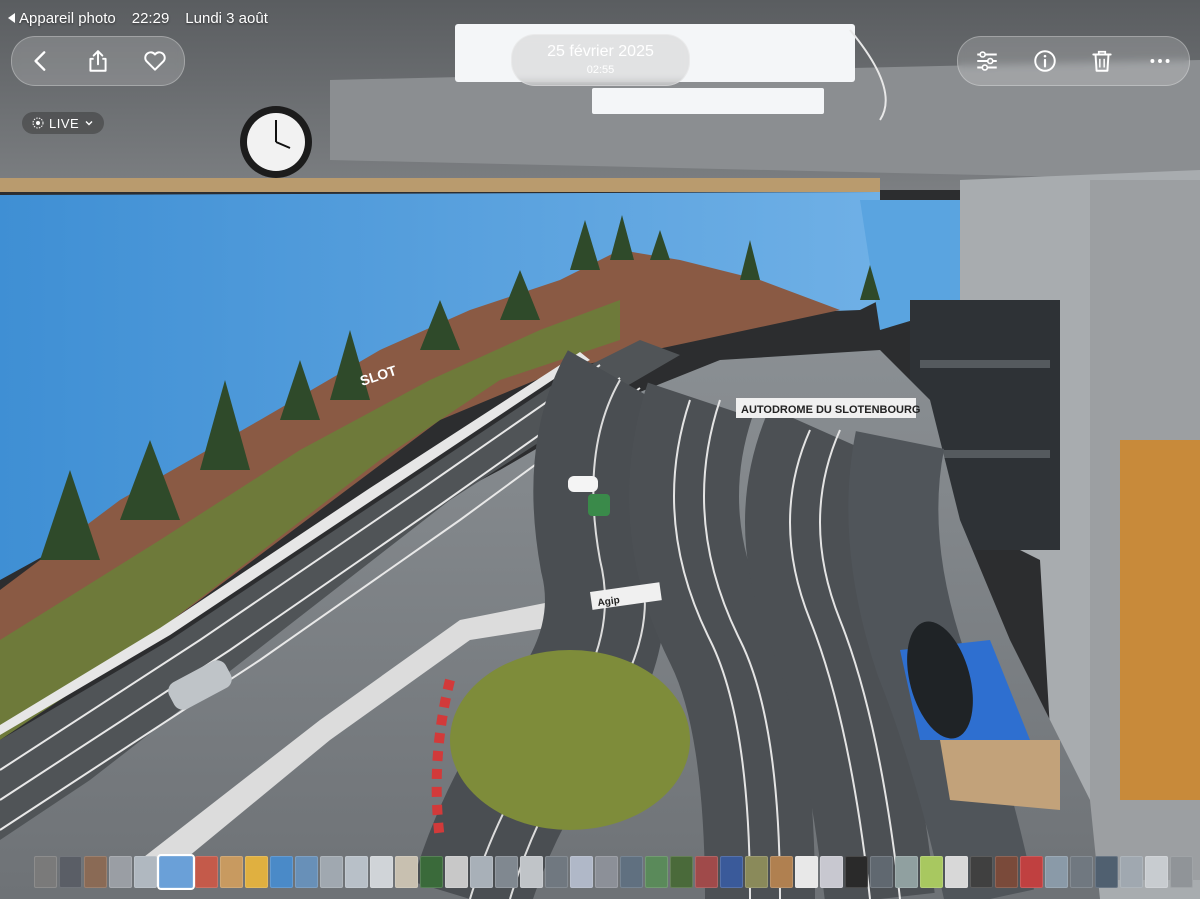 Image resolution: width=1200 pixels, height=899 pixels. What do you see at coordinates (600, 70) in the screenshot?
I see `photo-time: 02:55` at bounding box center [600, 70].